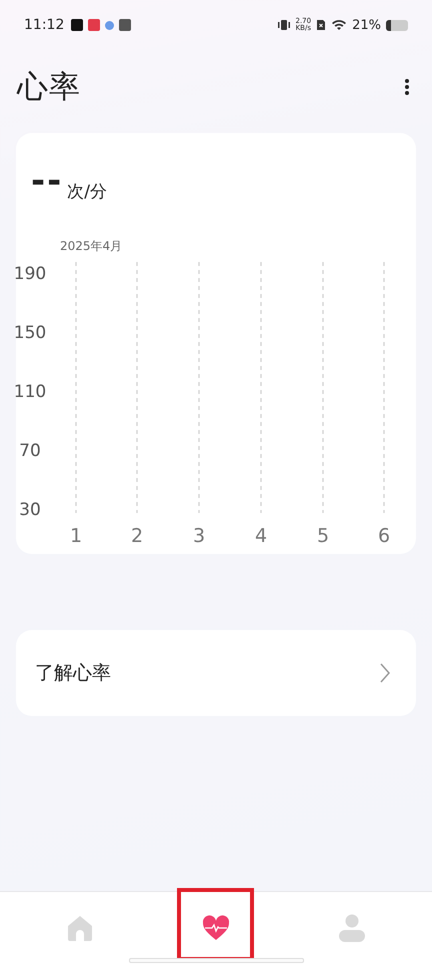  Describe the element at coordinates (30, 510) in the screenshot. I see `y-axis-label: 30` at that location.